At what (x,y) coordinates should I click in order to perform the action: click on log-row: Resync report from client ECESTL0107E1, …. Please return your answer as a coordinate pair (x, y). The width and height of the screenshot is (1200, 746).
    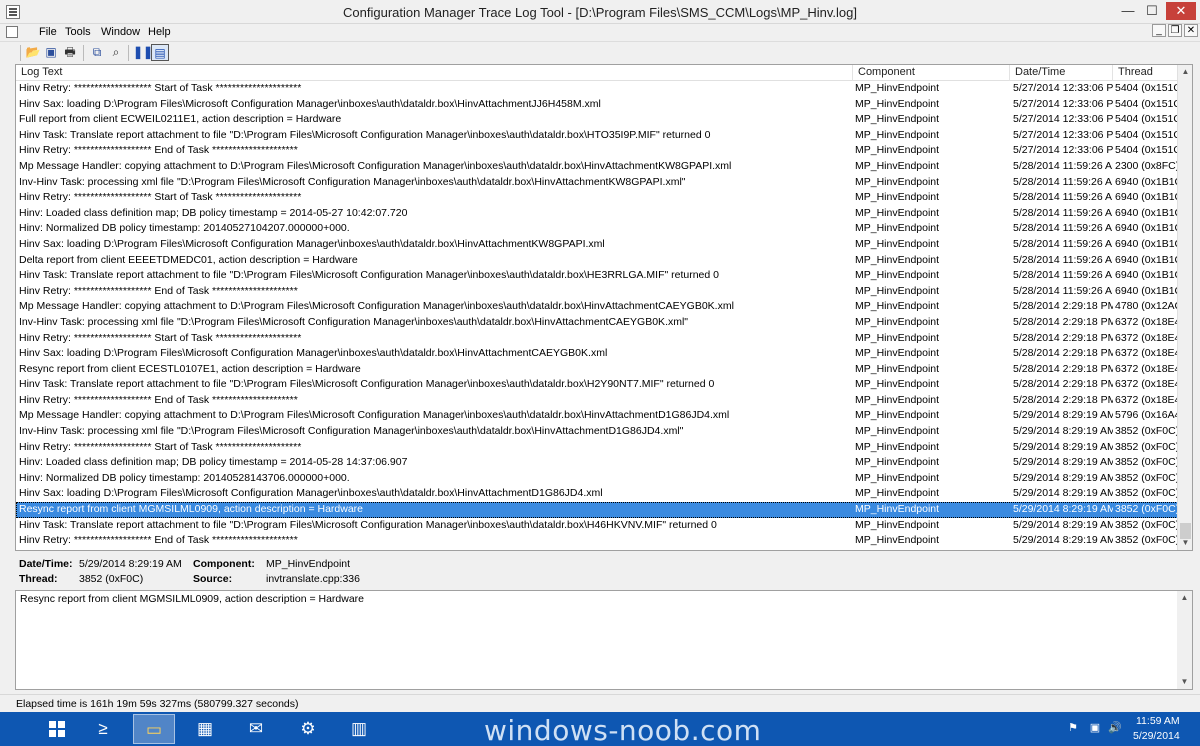
    Looking at the image, I should click on (597, 370).